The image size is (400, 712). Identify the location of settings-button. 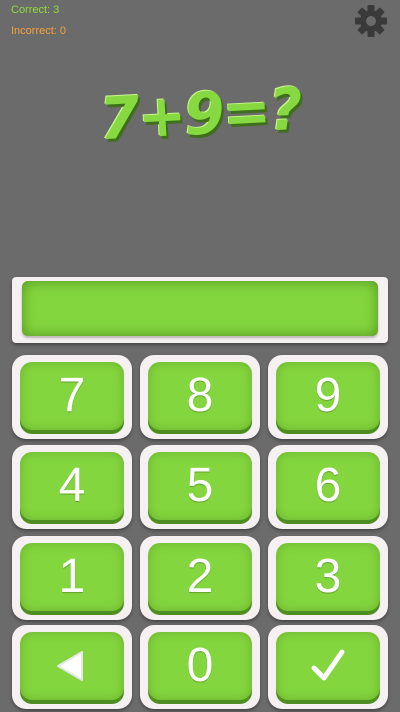
(371, 21).